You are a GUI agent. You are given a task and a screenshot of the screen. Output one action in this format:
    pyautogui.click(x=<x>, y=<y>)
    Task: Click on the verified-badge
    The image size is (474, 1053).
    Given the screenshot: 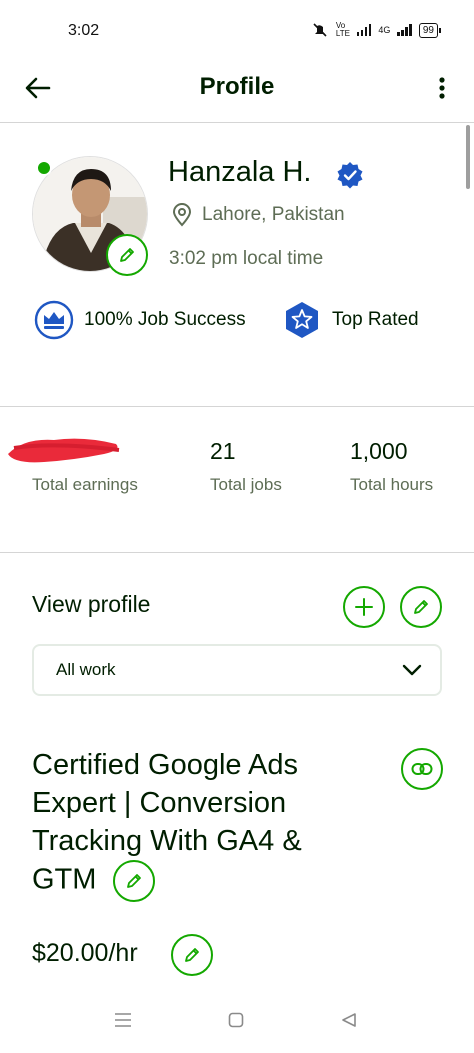 What is the action you would take?
    pyautogui.click(x=350, y=177)
    